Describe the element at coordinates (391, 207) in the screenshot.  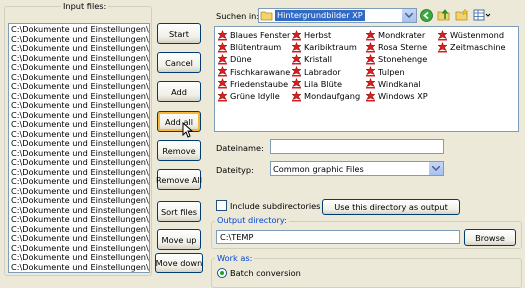
I see `use-directory-as-output-button: Use this directory as output` at that location.